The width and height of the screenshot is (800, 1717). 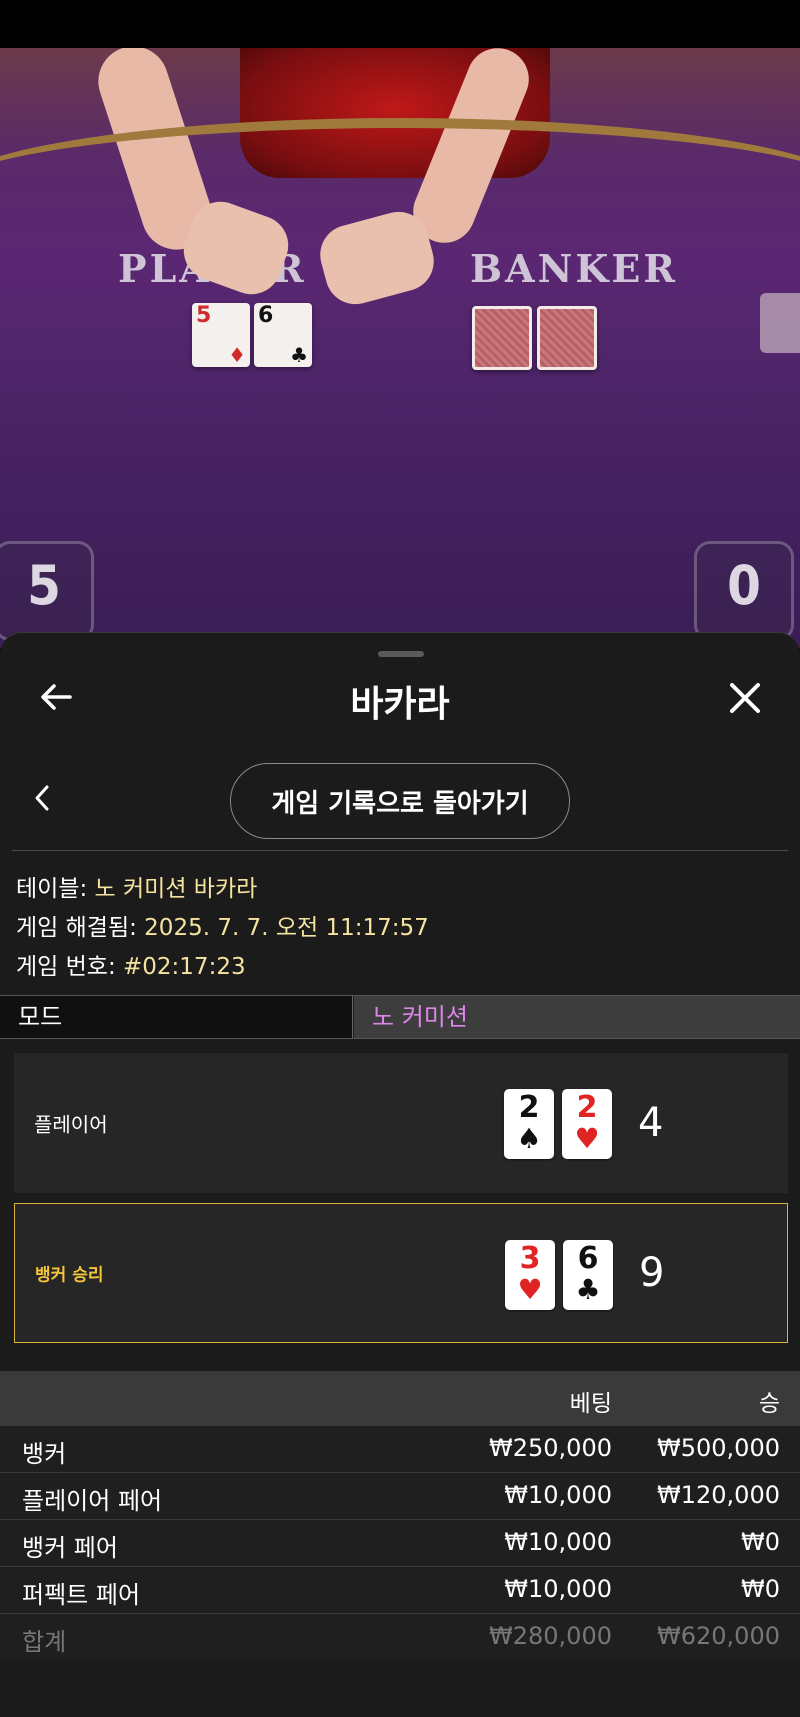 I want to click on divider, so click(x=400, y=850).